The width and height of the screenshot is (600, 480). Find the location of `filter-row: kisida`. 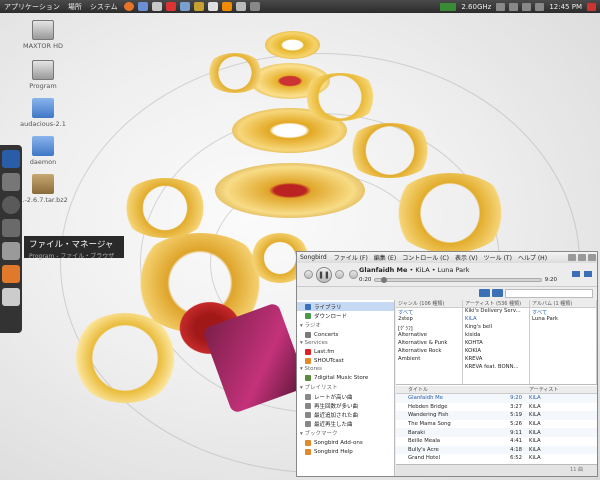

filter-row: kisida is located at coordinates (496, 336).